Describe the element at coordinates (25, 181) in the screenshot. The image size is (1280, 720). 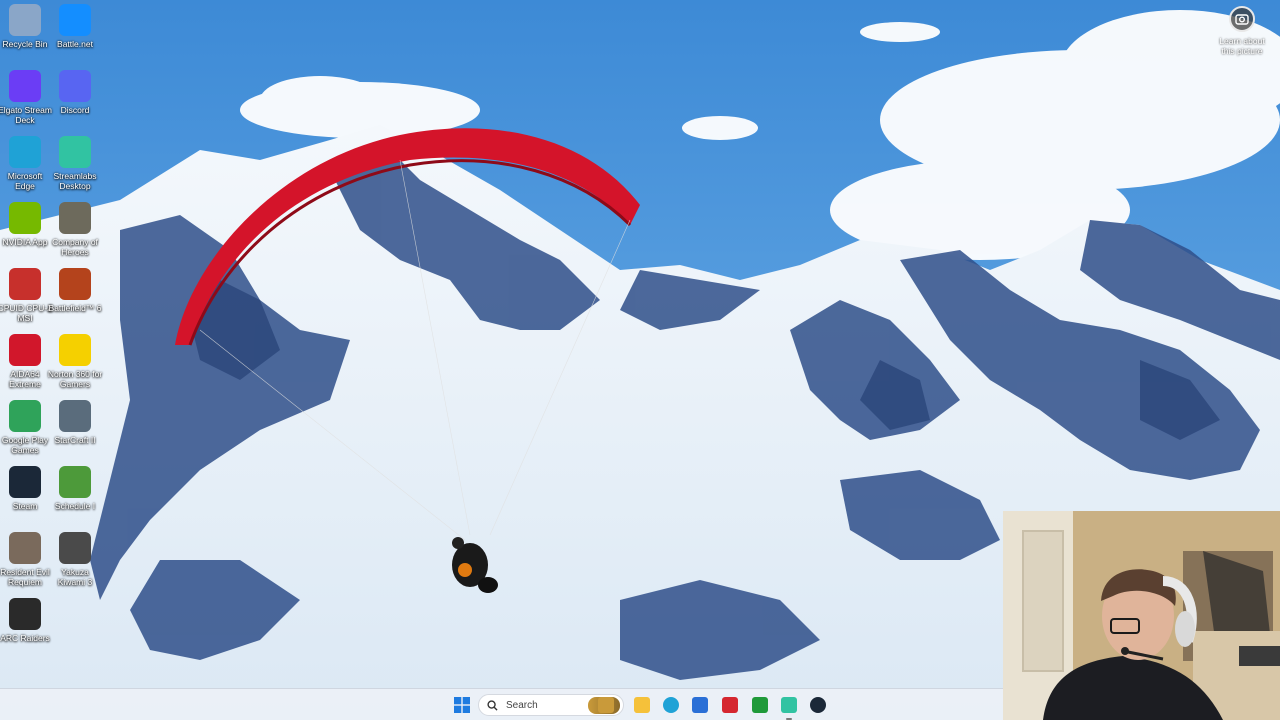
I see `desktop-icon-label: Microsoft Edge` at that location.